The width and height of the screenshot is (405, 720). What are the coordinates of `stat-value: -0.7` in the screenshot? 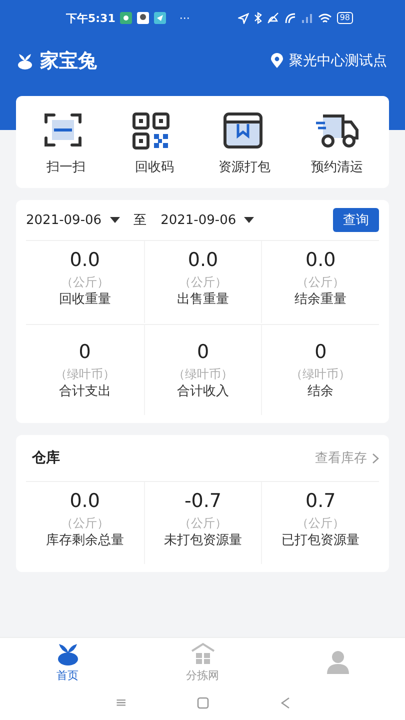 It's located at (203, 501).